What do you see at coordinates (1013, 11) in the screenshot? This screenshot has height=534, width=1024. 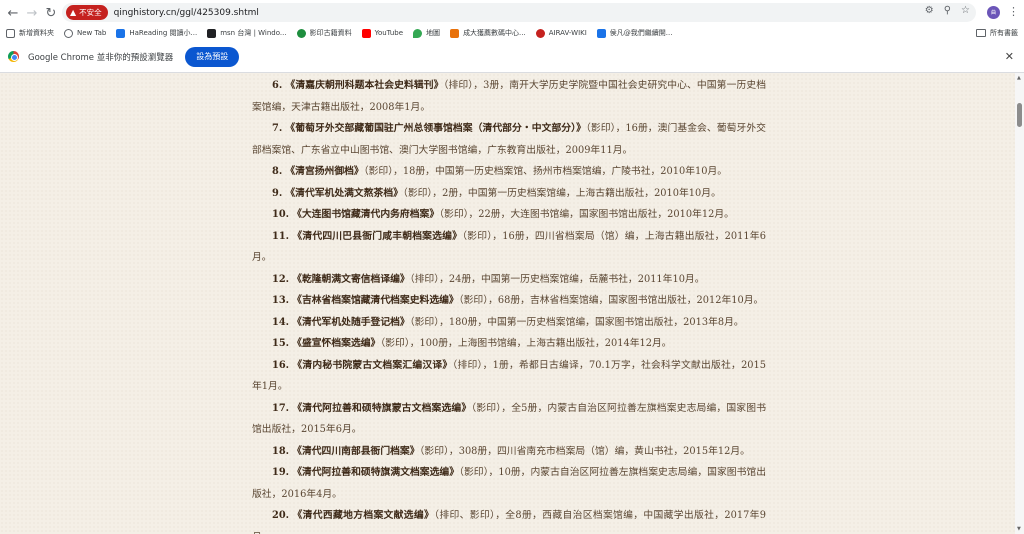 I see `menu-dots-icon: ⋮` at bounding box center [1013, 11].